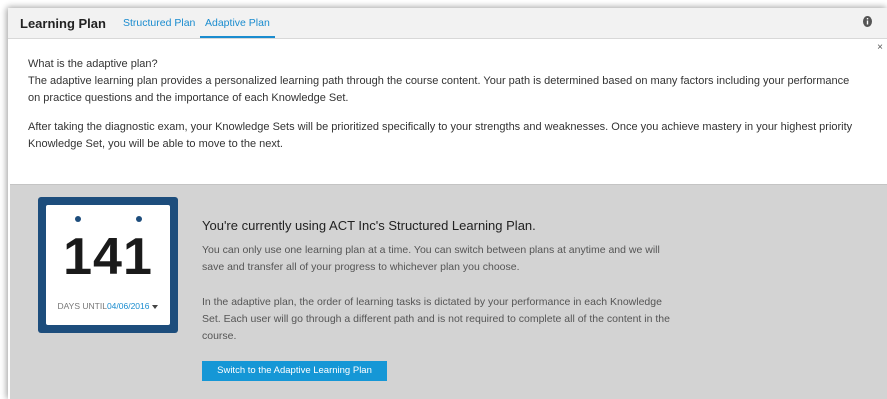 Image resolution: width=887 pixels, height=399 pixels. Describe the element at coordinates (82, 306) in the screenshot. I see `days-until-label: DAYS UNTIL` at that location.